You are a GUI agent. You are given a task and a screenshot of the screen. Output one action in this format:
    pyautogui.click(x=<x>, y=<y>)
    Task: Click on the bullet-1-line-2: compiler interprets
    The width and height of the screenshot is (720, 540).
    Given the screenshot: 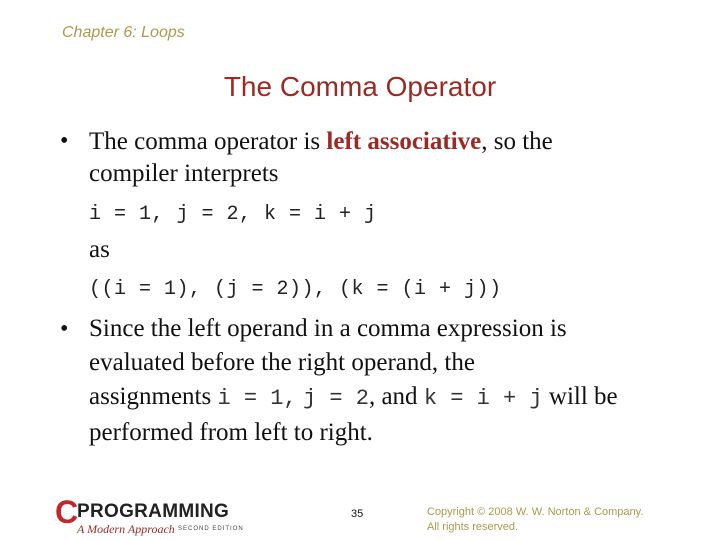 What is the action you would take?
    pyautogui.click(x=184, y=173)
    